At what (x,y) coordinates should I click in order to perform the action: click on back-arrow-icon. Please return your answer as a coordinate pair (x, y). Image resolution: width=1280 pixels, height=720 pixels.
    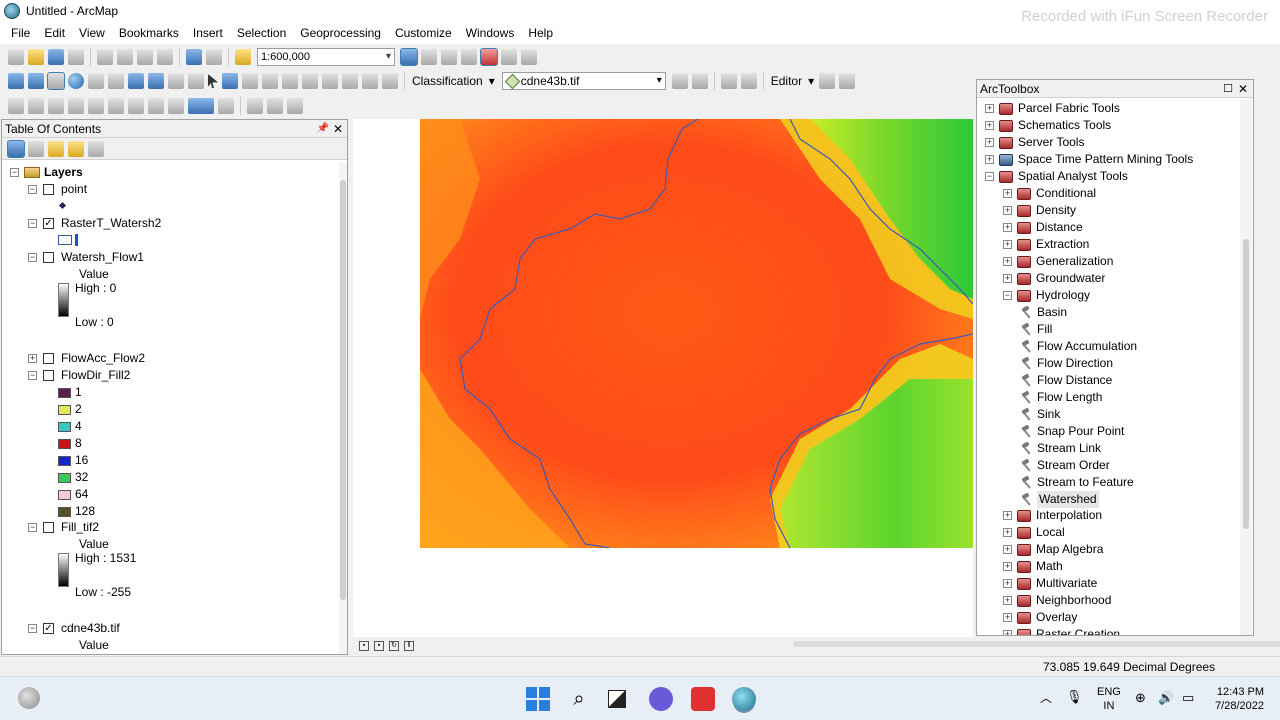
    Looking at the image, I should click on (136, 81).